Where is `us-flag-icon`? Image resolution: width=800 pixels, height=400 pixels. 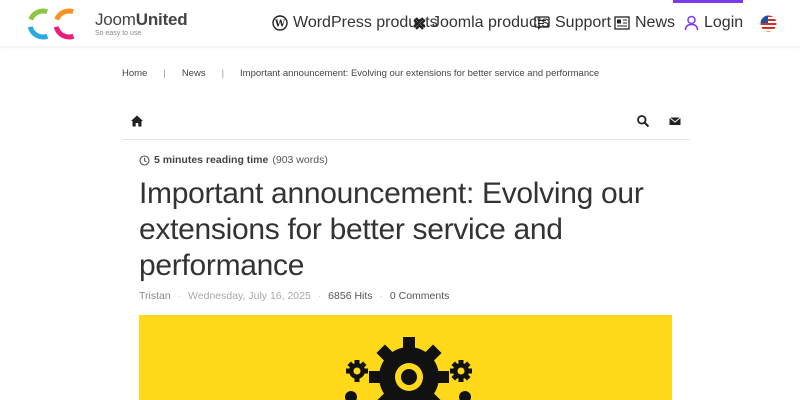 us-flag-icon is located at coordinates (768, 23).